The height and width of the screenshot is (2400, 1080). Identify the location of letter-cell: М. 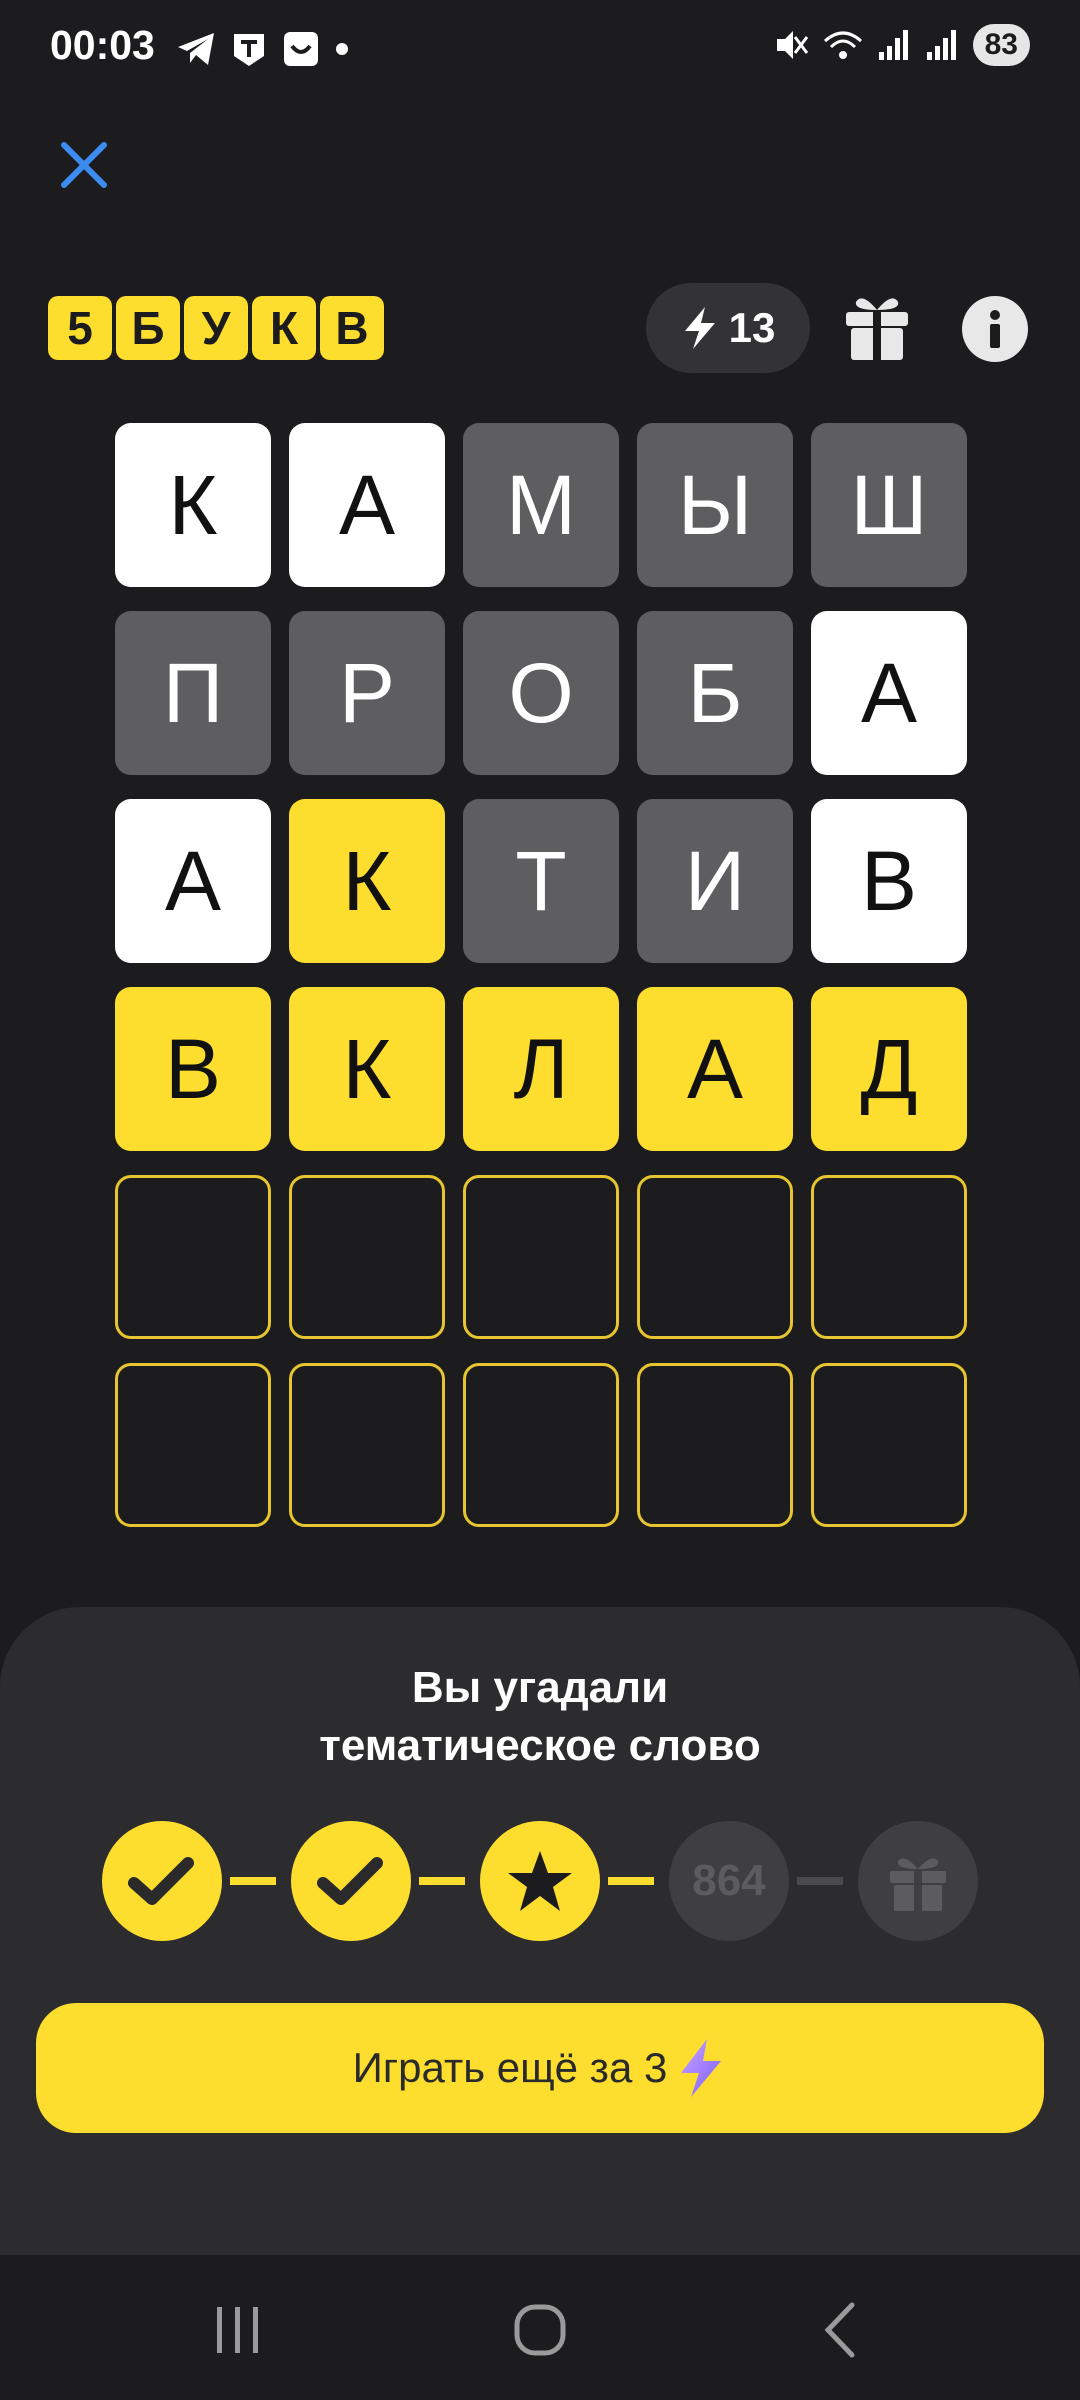
(541, 505).